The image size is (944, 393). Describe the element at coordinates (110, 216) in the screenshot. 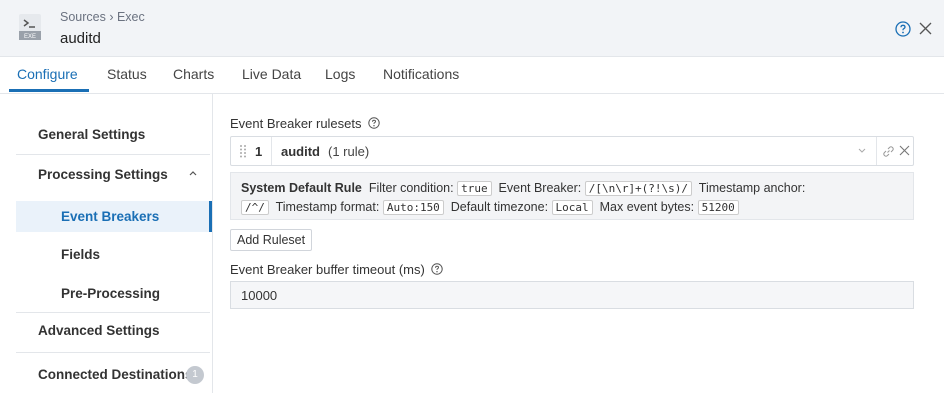

I see `sidebar-item-event-breakers: Event Breakers` at that location.